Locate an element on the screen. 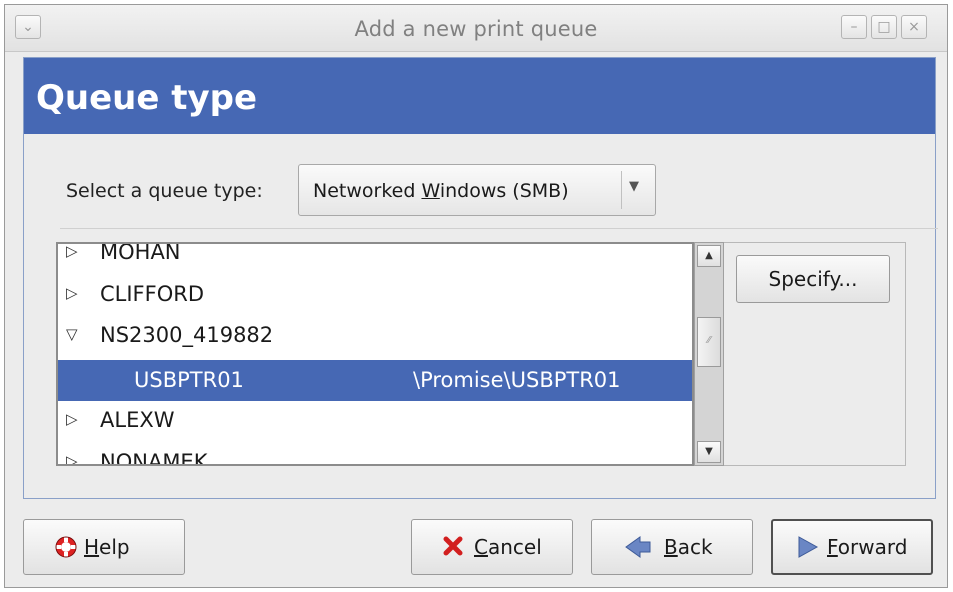  cancel-button: Cancel is located at coordinates (492, 547).